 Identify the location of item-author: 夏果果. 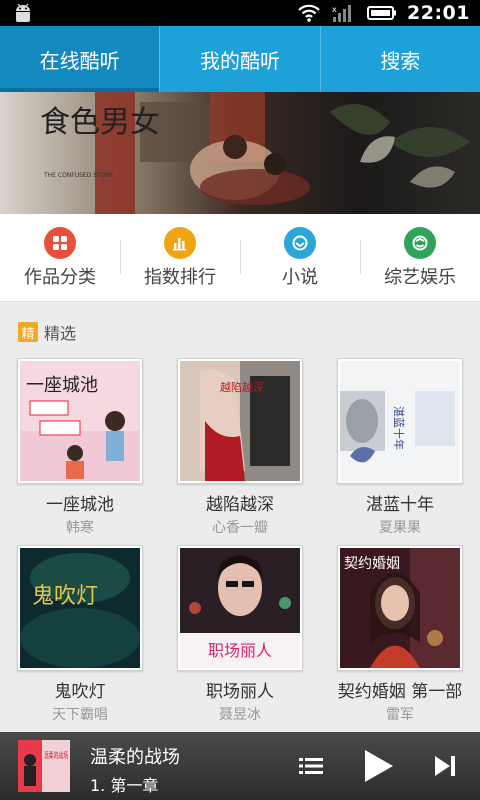
(400, 528).